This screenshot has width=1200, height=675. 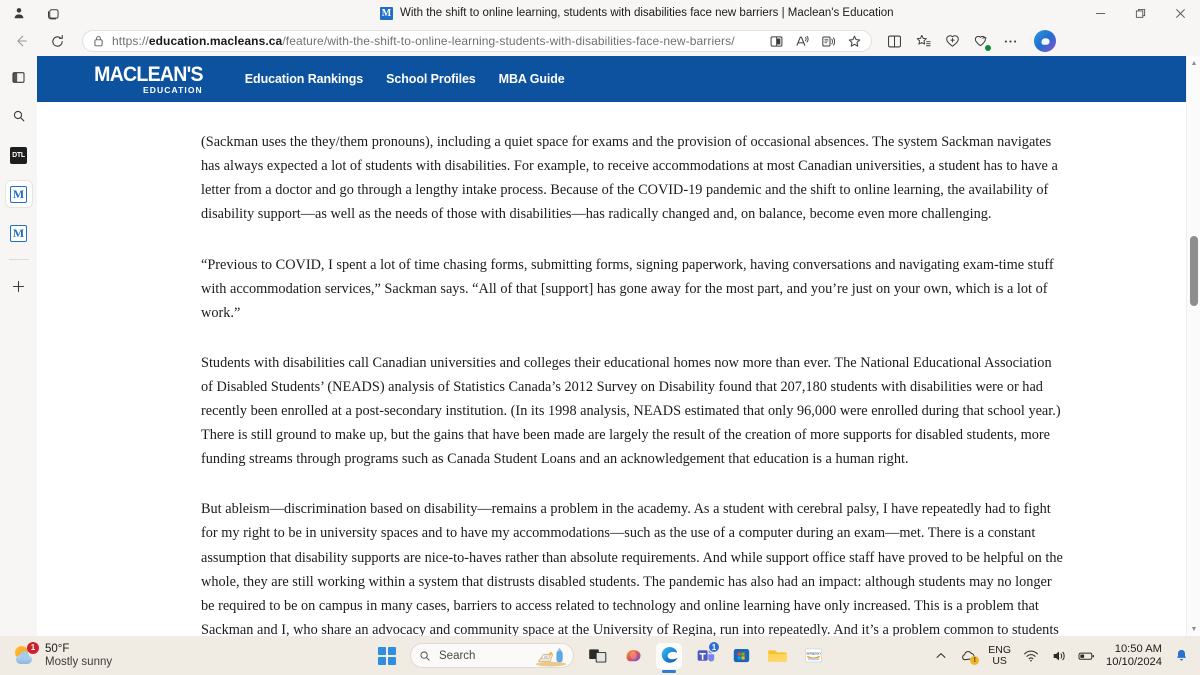 What do you see at coordinates (532, 79) in the screenshot?
I see `nav-mba-guide: MBA Guide` at bounding box center [532, 79].